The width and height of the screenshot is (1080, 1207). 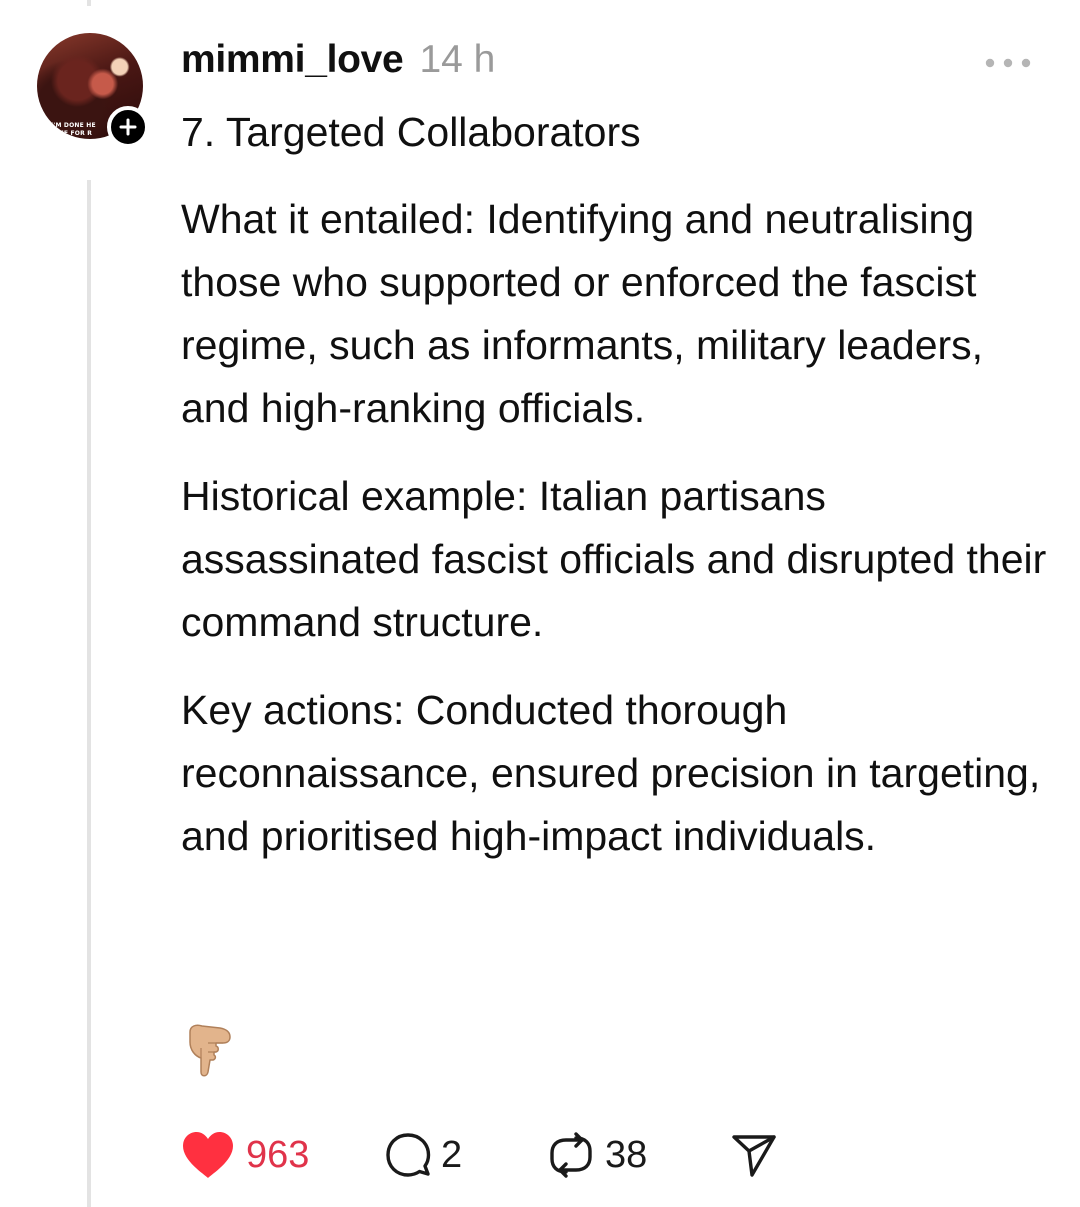 I want to click on thread-line, so click(x=89, y=693).